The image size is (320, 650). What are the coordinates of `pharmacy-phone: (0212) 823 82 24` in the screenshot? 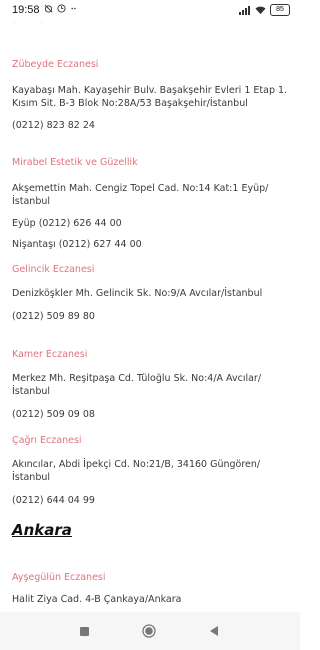 It's located at (152, 125).